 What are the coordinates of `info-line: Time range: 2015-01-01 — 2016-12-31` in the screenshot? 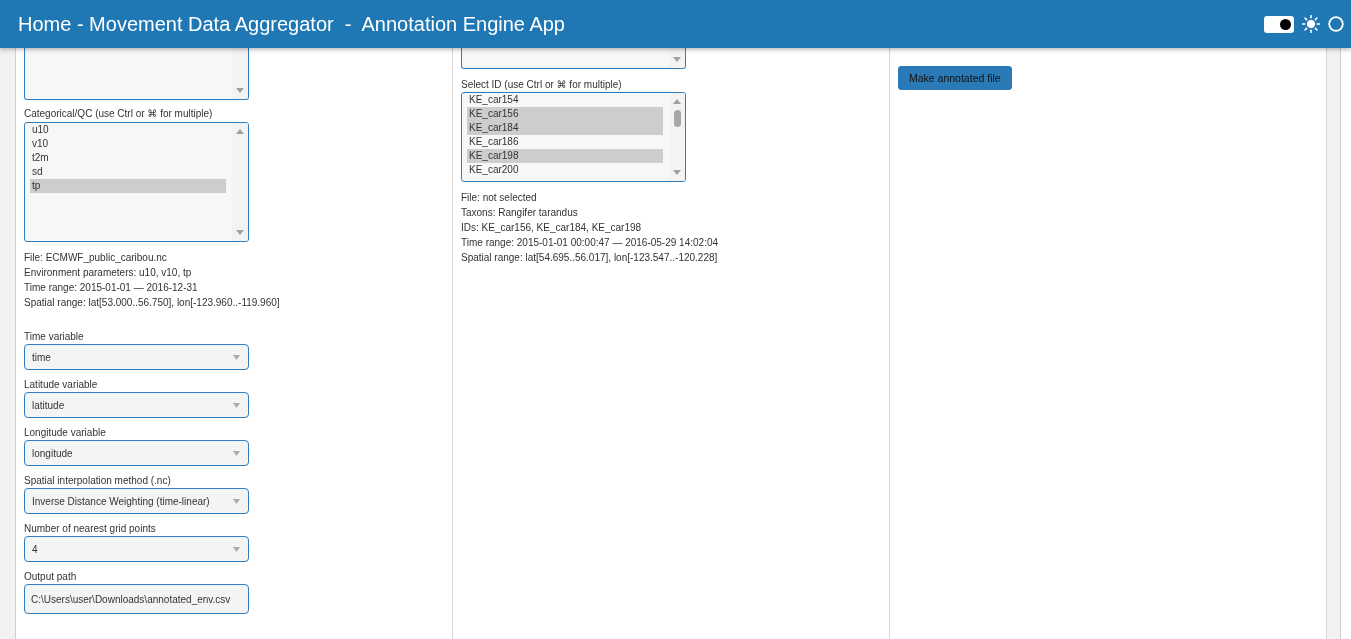 It's located at (111, 288).